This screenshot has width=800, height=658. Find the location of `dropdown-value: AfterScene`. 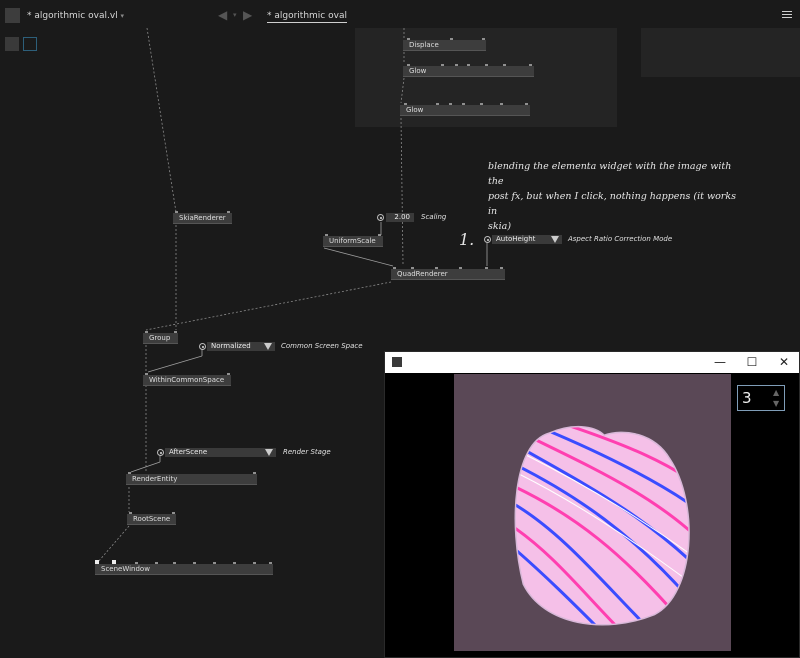

dropdown-value: AfterScene is located at coordinates (188, 452).